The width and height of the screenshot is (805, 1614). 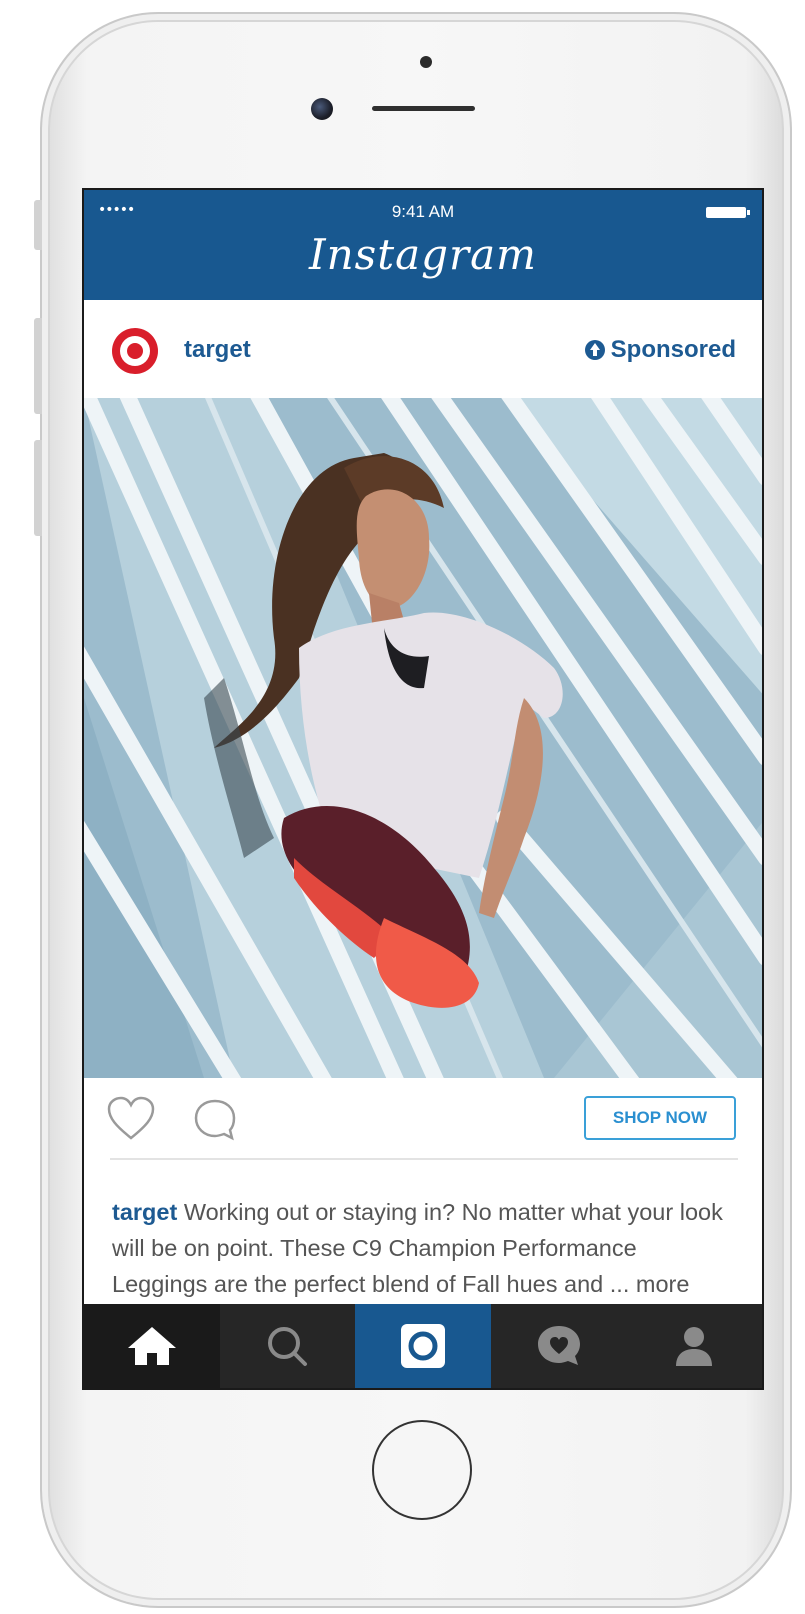 What do you see at coordinates (38, 488) in the screenshot?
I see `volume-down-button` at bounding box center [38, 488].